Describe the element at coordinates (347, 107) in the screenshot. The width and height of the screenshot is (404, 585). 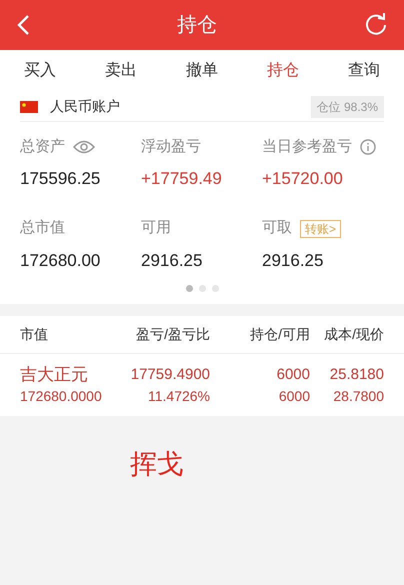
I see `position-ratio: 仓位 98.3%` at that location.